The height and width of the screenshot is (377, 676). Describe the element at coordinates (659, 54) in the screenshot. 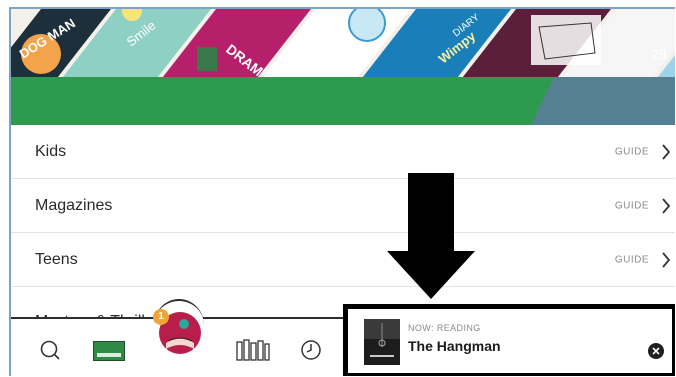

I see `svg-text: 28` at that location.